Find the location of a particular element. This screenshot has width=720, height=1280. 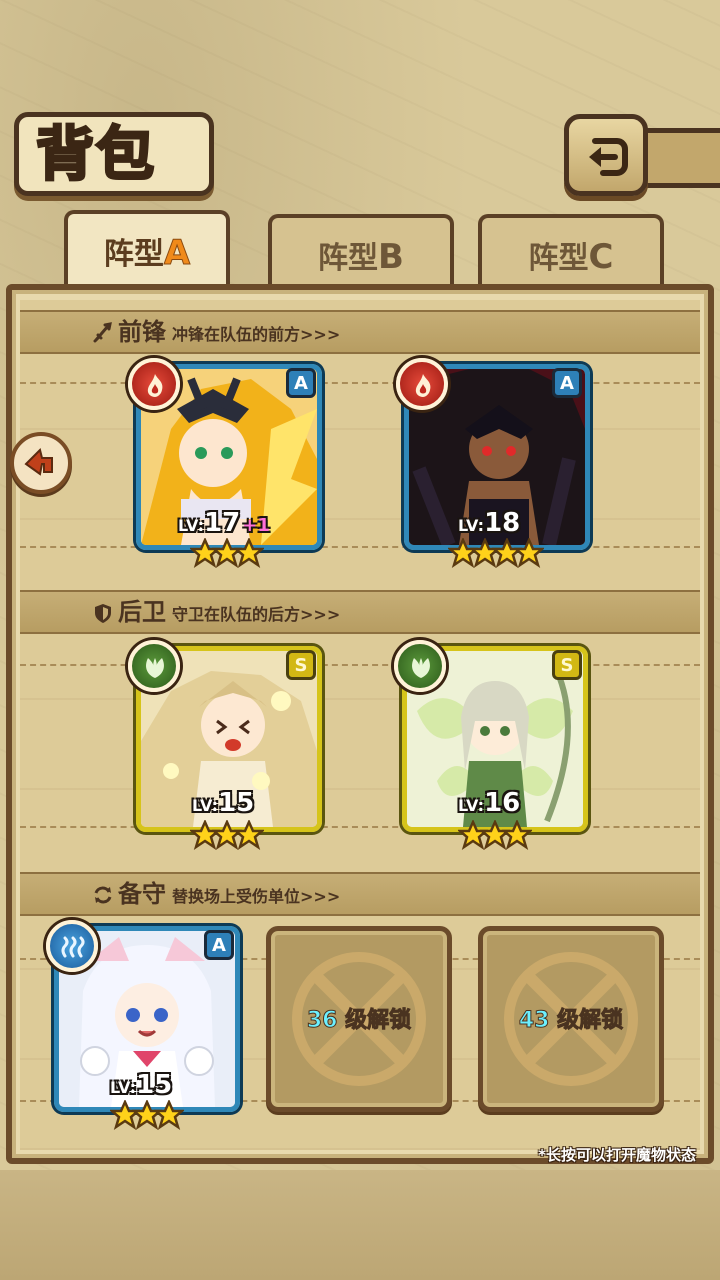

section-back-desc: 守卫在队伍的后方>>> is located at coordinates (256, 614).